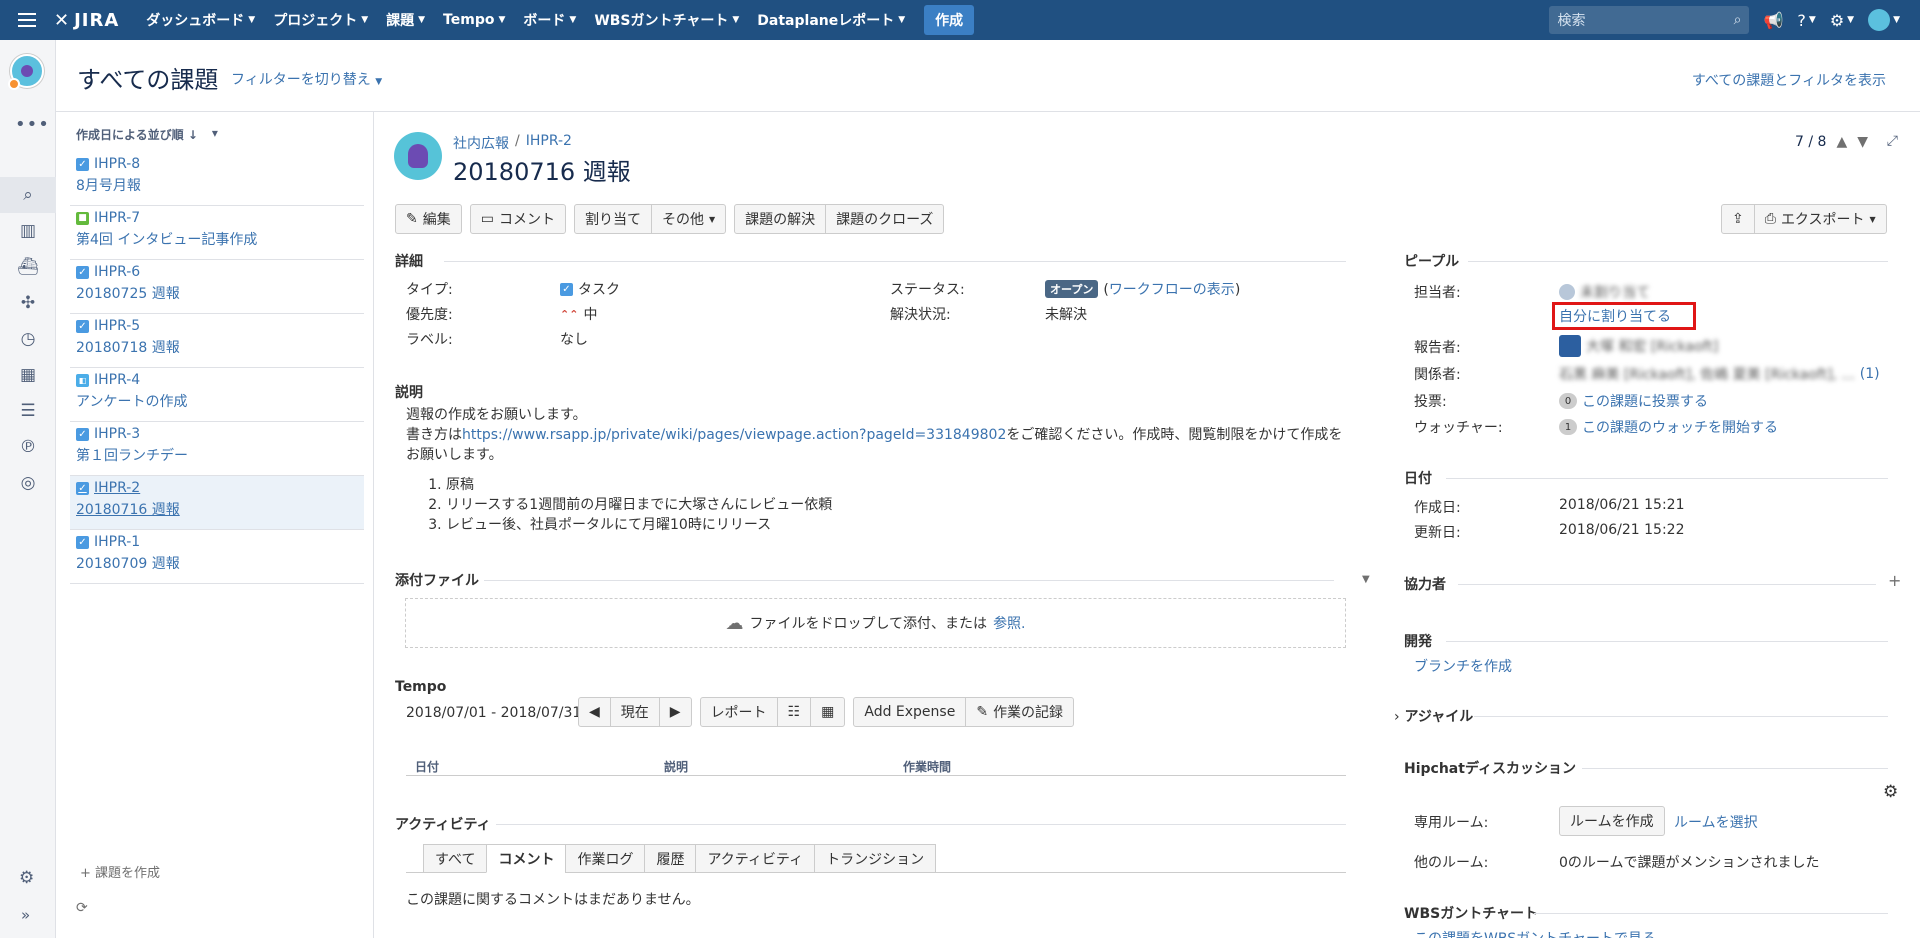 This screenshot has width=1920, height=938. Describe the element at coordinates (217, 449) in the screenshot. I see `list-item: ✓ IHPR-3 第１回ランチデー` at that location.